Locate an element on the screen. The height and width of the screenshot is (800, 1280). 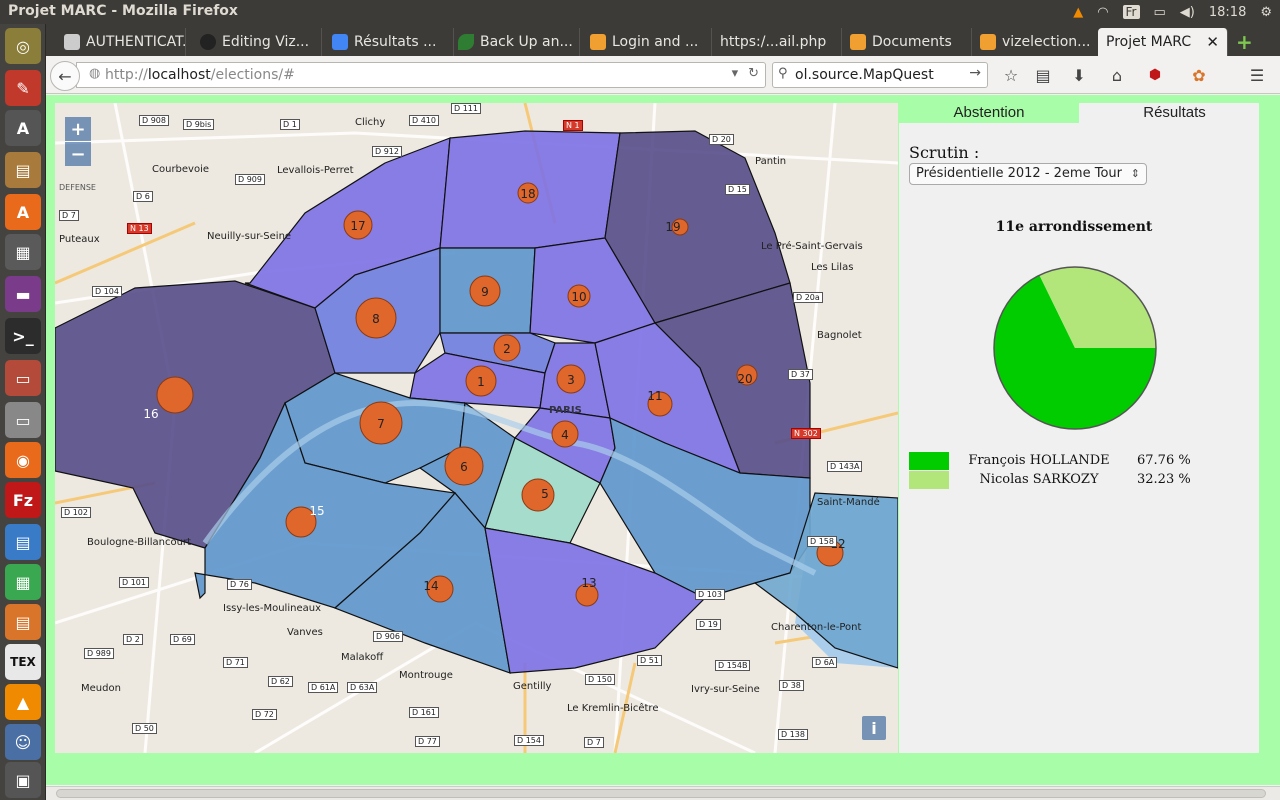
zoom-in-button: + is located at coordinates (78, 129).